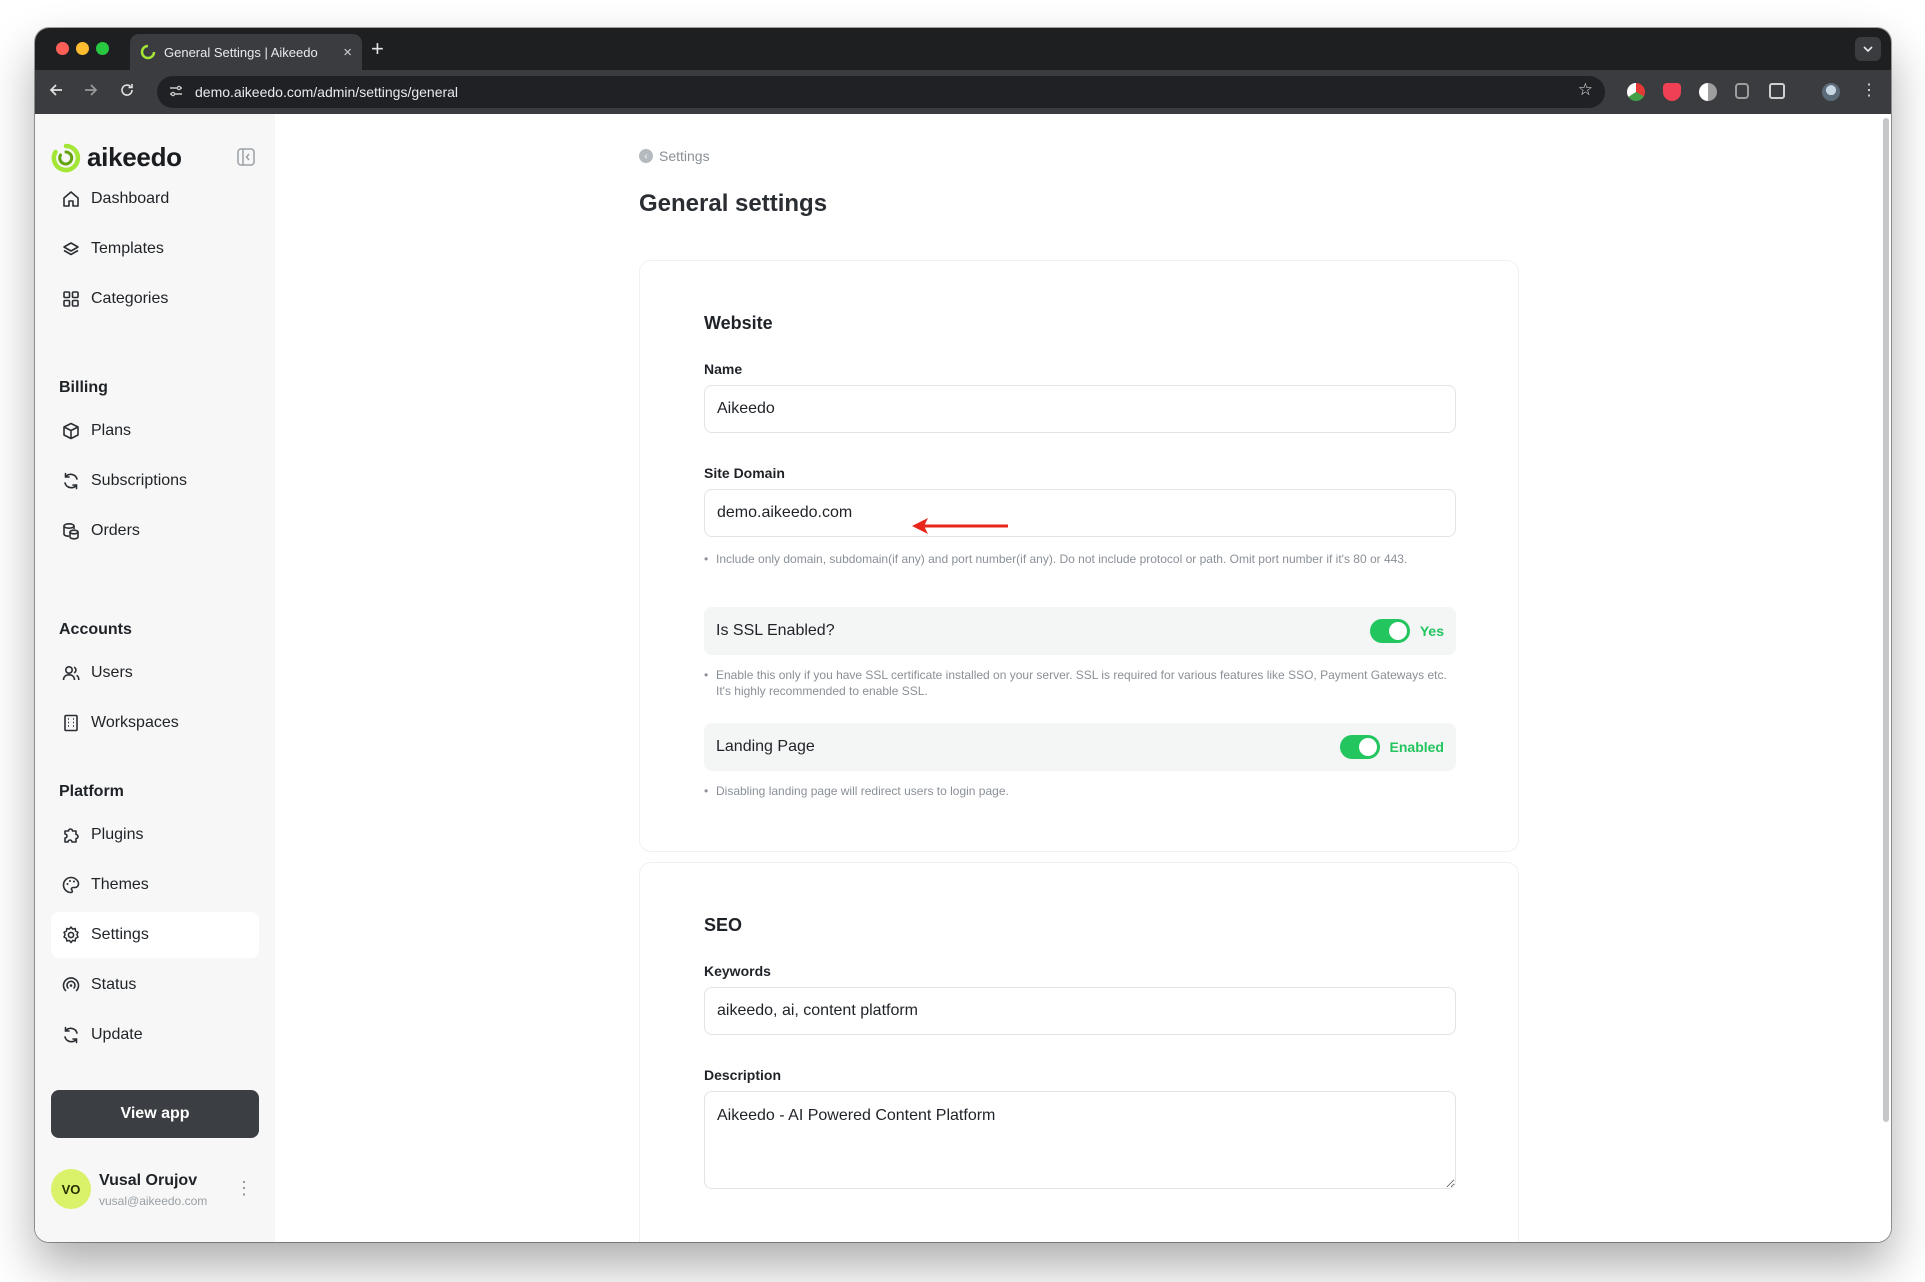  I want to click on ssl-label: Is SSL Enabled?, so click(775, 630).